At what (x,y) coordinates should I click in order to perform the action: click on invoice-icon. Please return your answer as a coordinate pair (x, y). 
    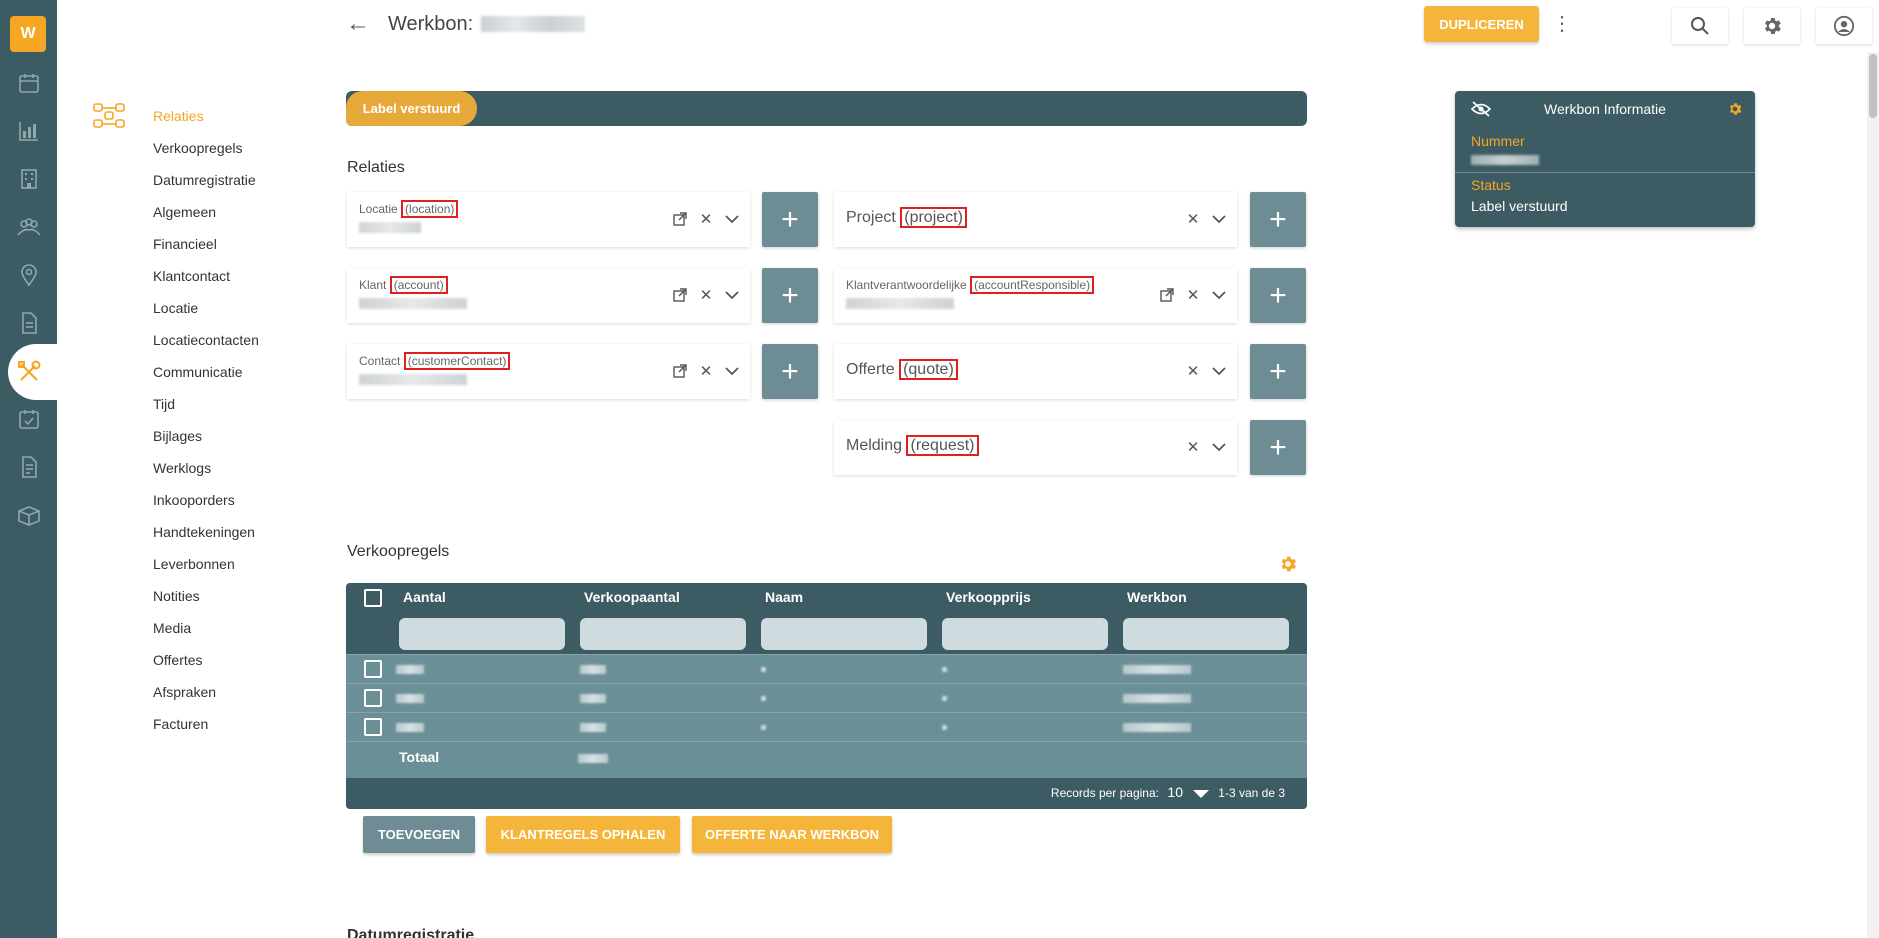
    Looking at the image, I should click on (29, 467).